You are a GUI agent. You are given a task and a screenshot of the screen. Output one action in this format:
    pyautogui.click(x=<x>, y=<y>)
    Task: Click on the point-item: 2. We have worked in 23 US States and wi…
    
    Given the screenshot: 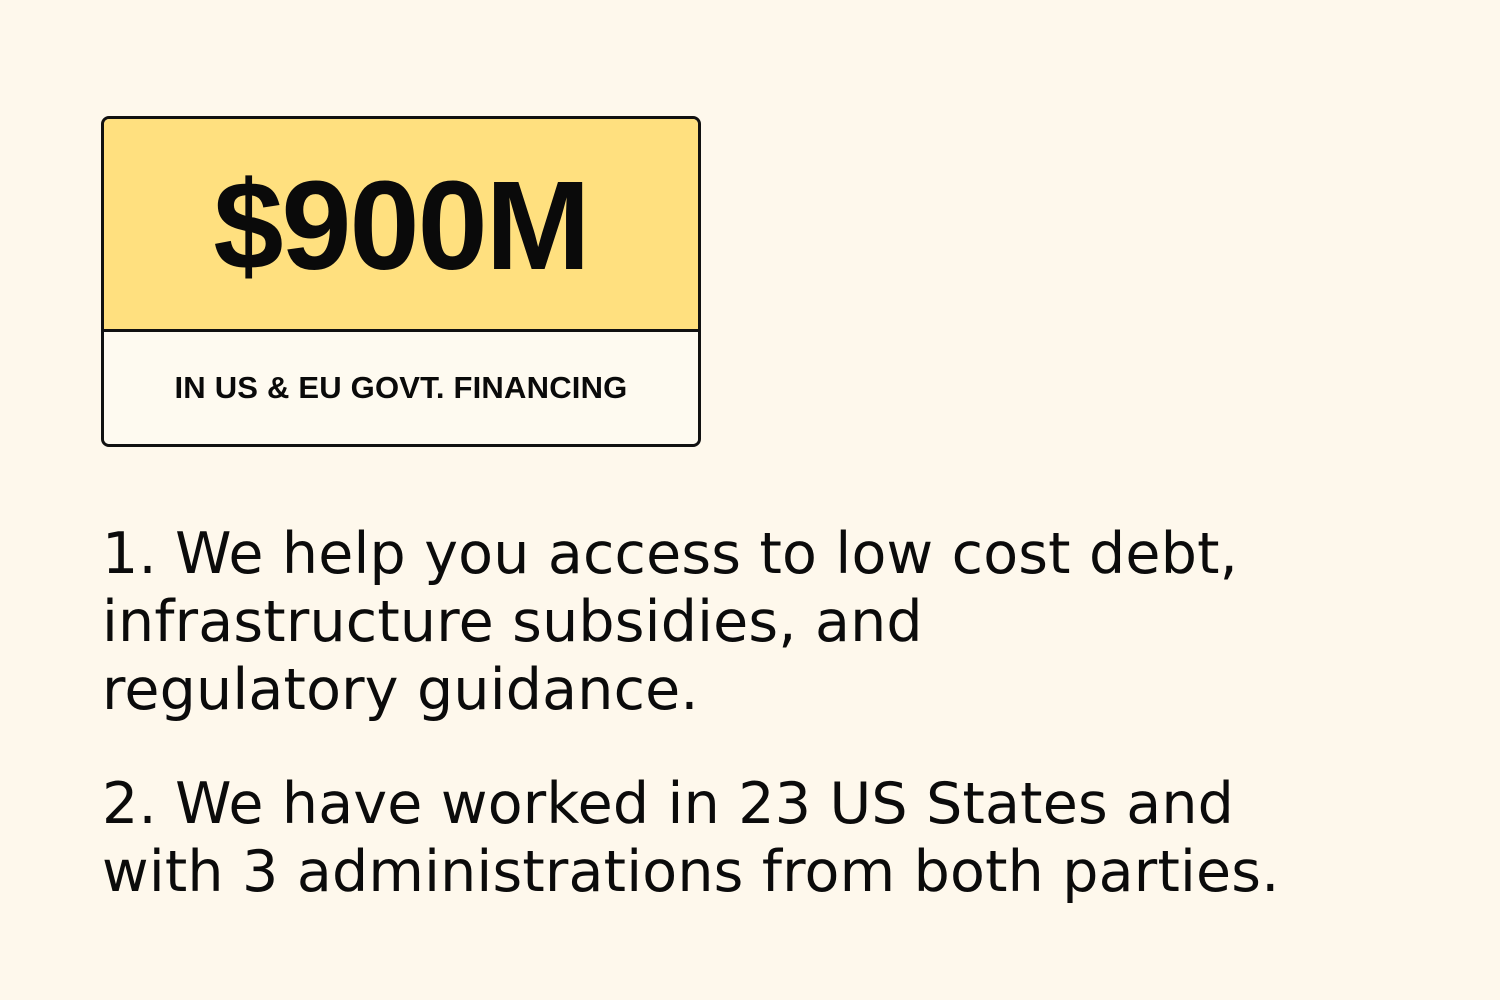 What is the action you would take?
    pyautogui.click(x=772, y=838)
    